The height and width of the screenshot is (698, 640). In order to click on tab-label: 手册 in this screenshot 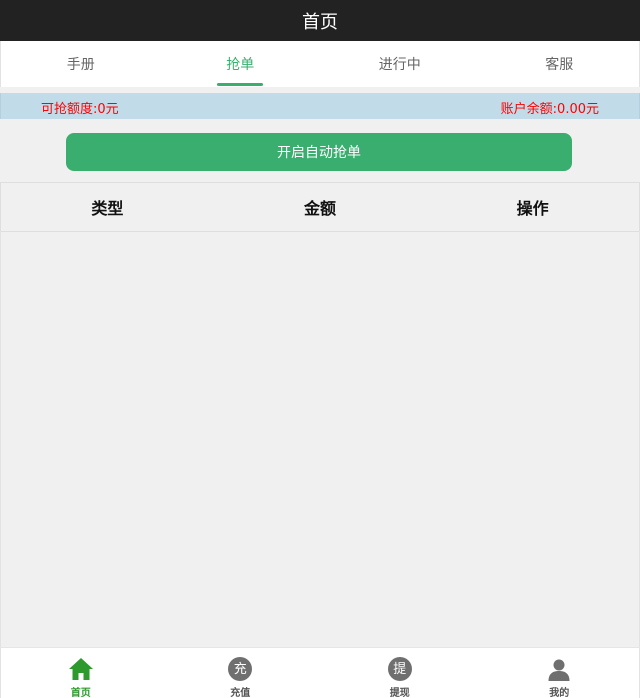, I will do `click(80, 65)`.